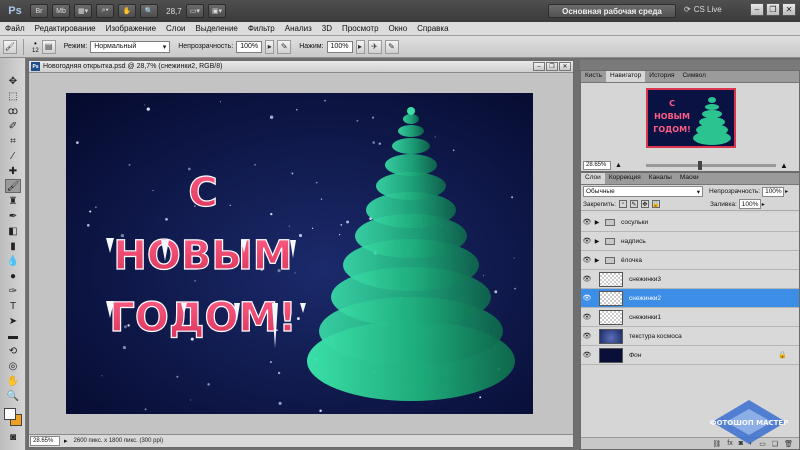 The width and height of the screenshot is (800, 450). What do you see at coordinates (284, 46) in the screenshot?
I see `pressure-opacity-icon: ✎` at bounding box center [284, 46].